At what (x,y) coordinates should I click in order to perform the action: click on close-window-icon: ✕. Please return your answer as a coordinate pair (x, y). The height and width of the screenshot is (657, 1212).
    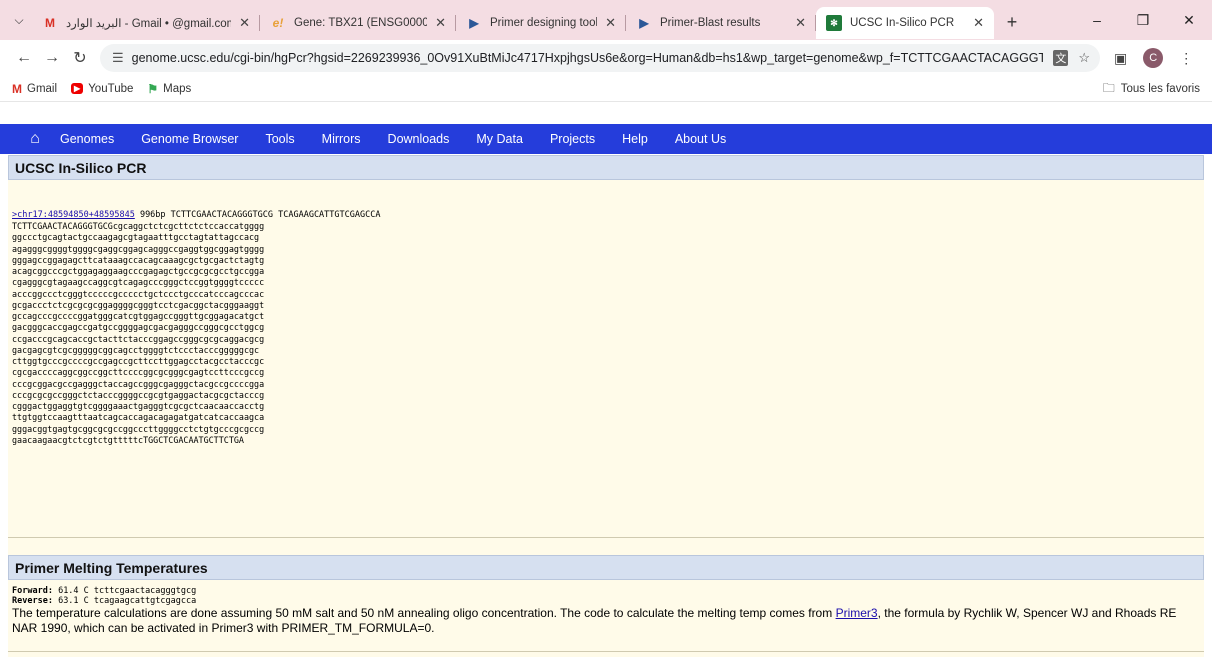
    Looking at the image, I should click on (1189, 20).